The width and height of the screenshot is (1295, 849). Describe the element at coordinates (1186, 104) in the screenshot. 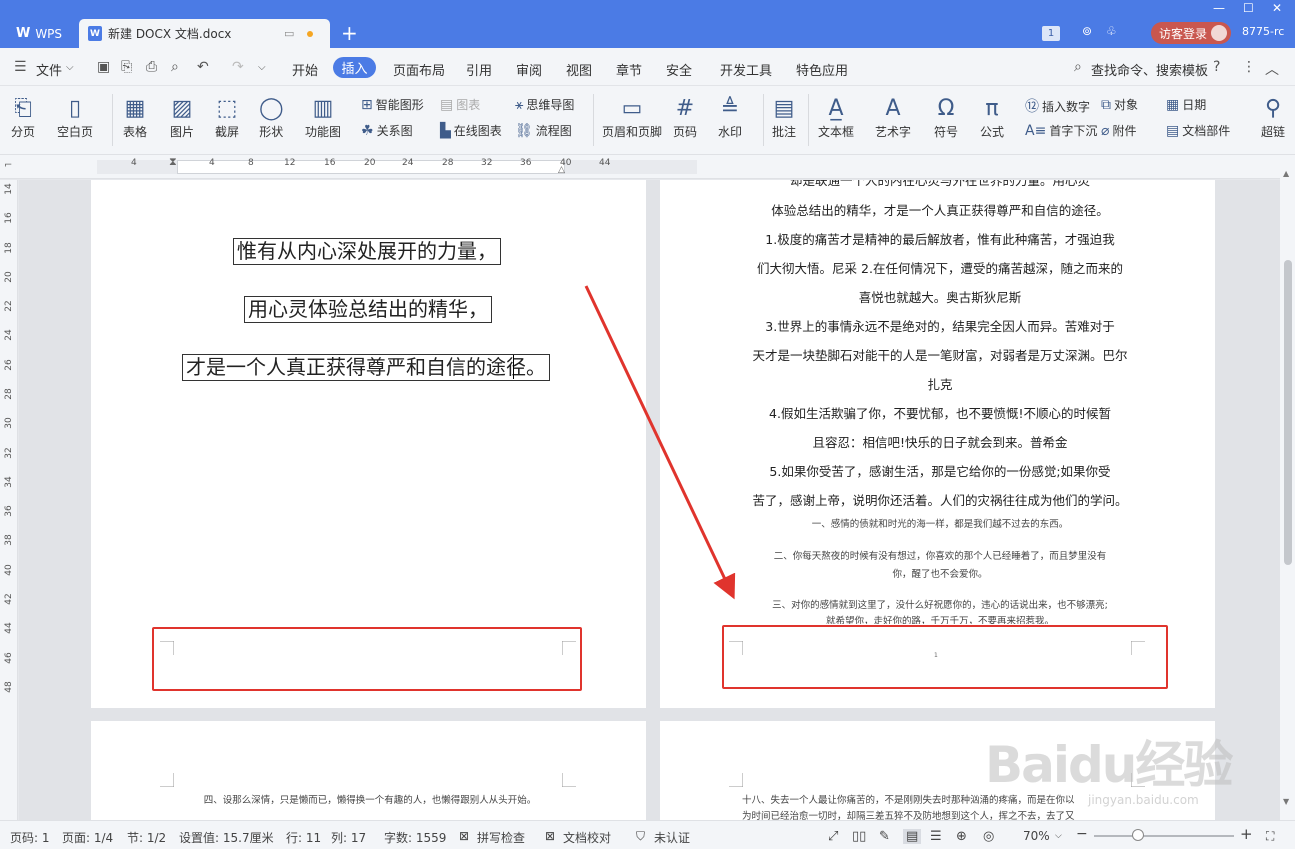

I see `date-button: ▦ 日期` at that location.